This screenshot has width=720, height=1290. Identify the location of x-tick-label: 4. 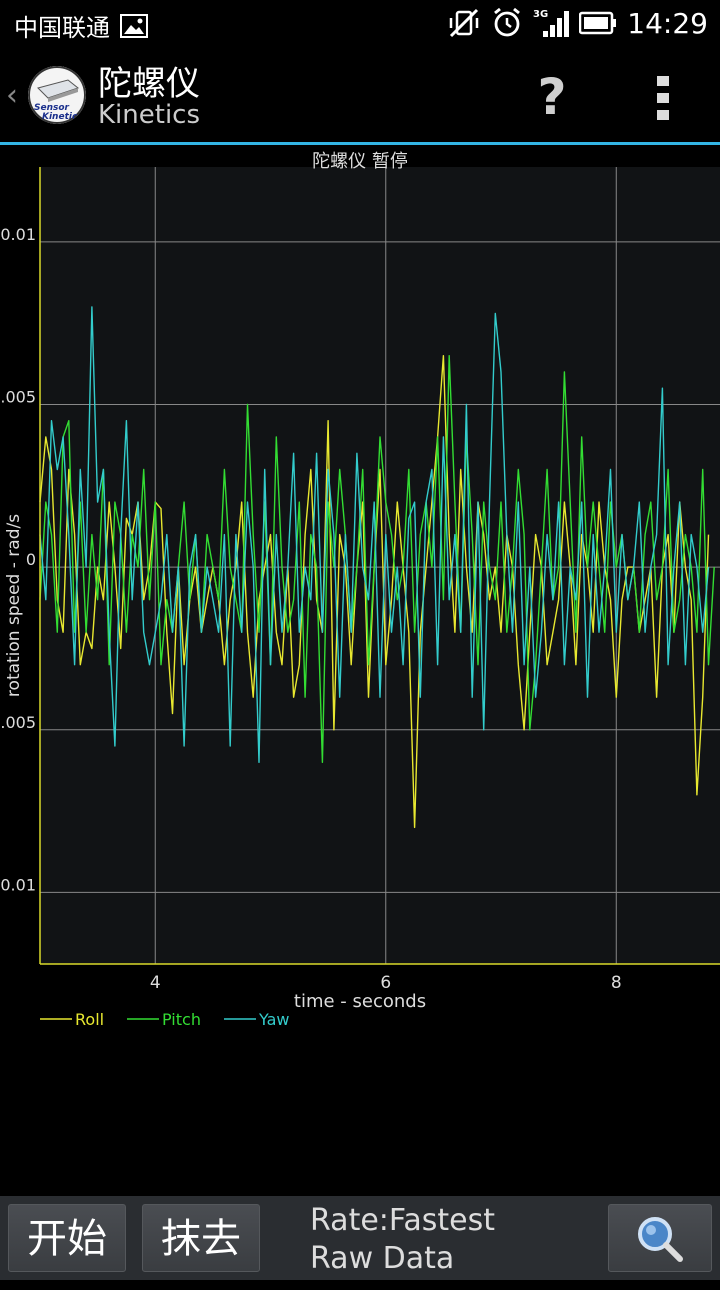
(155, 983).